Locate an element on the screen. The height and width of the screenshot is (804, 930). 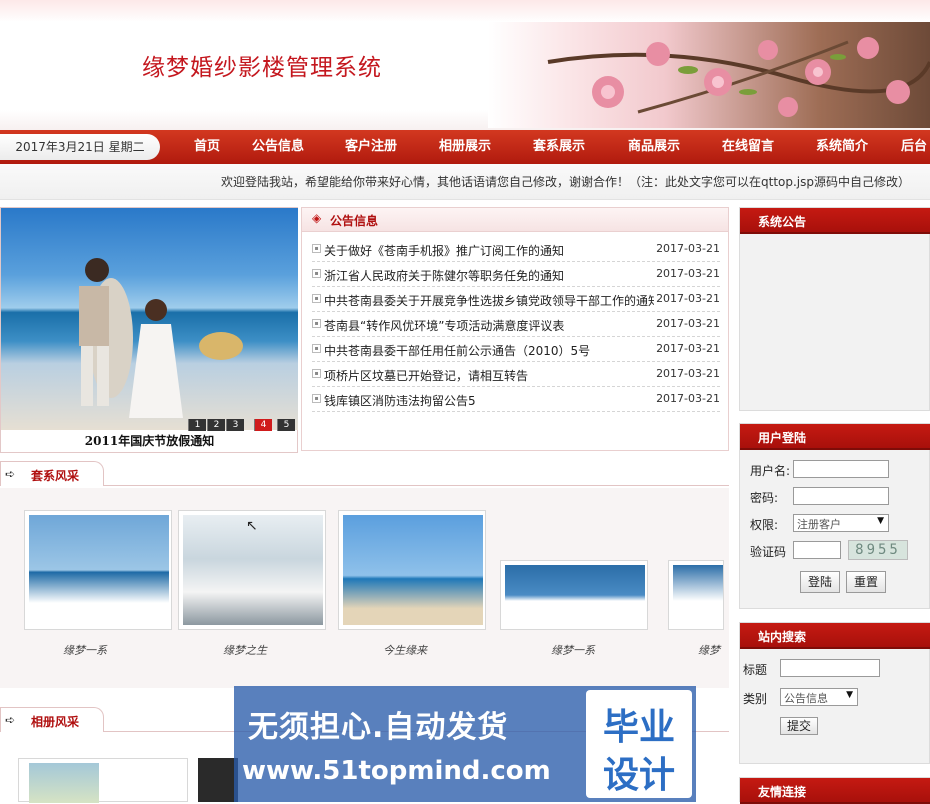
package-item: 今生缘来 is located at coordinates (408, 584).